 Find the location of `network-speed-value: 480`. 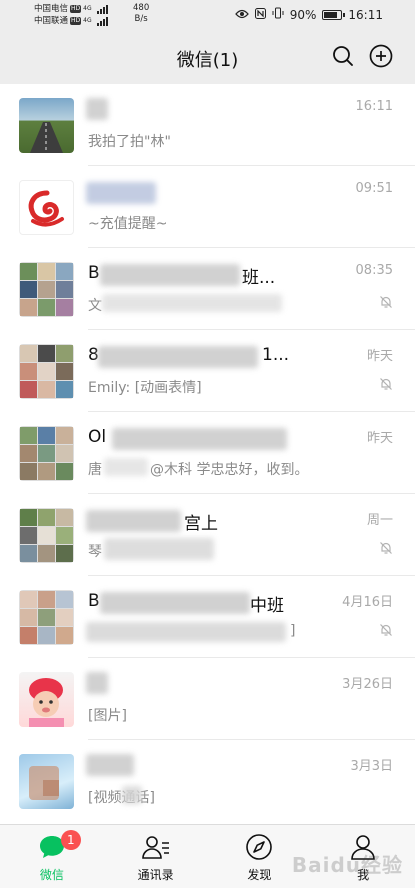

network-speed-value: 480 is located at coordinates (141, 8).